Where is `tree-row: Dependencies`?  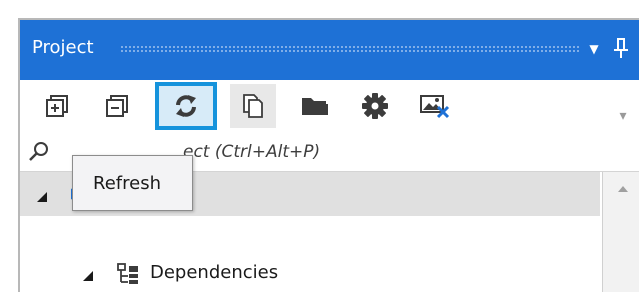 tree-row: Dependencies is located at coordinates (310, 271).